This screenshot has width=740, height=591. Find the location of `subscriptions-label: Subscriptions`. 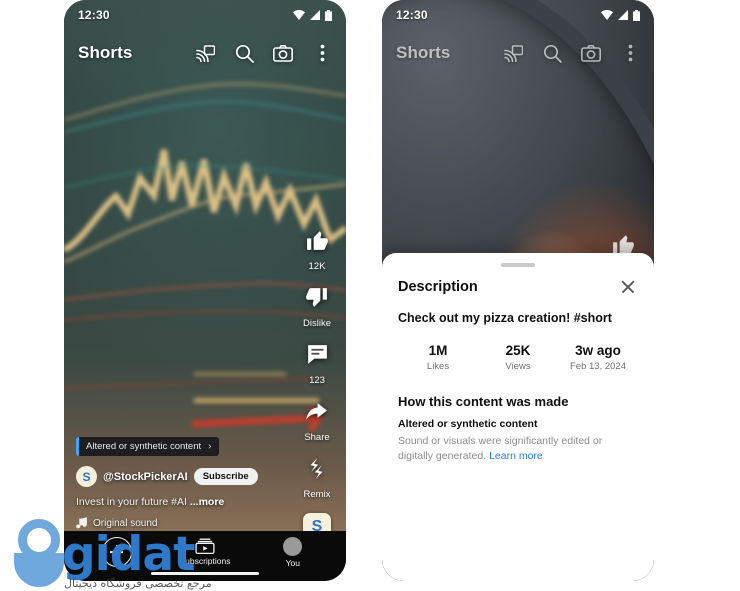

subscriptions-label: Subscriptions is located at coordinates (205, 561).